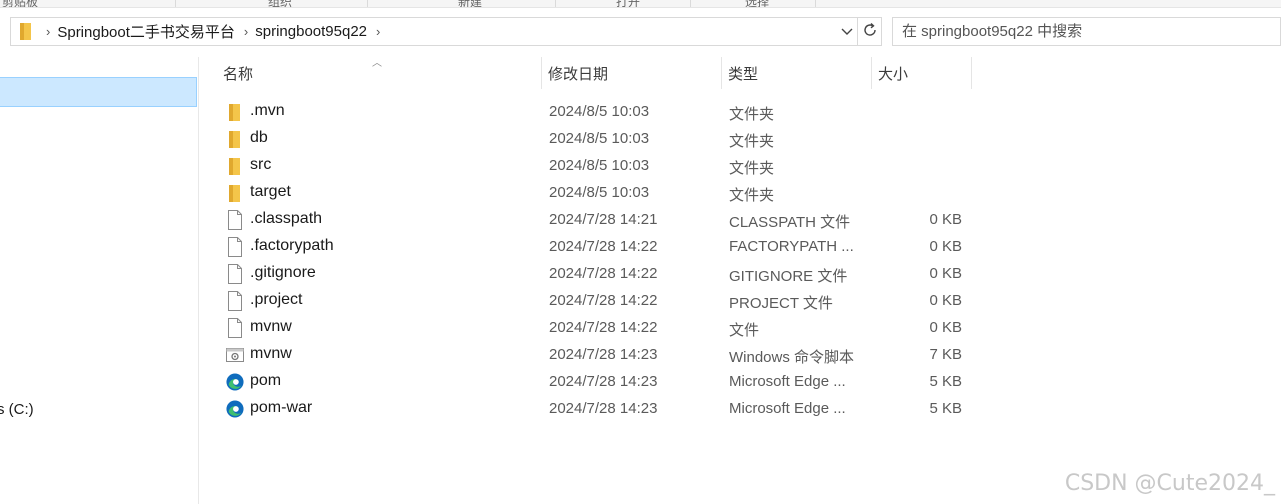  I want to click on file-name: pom, so click(265, 381).